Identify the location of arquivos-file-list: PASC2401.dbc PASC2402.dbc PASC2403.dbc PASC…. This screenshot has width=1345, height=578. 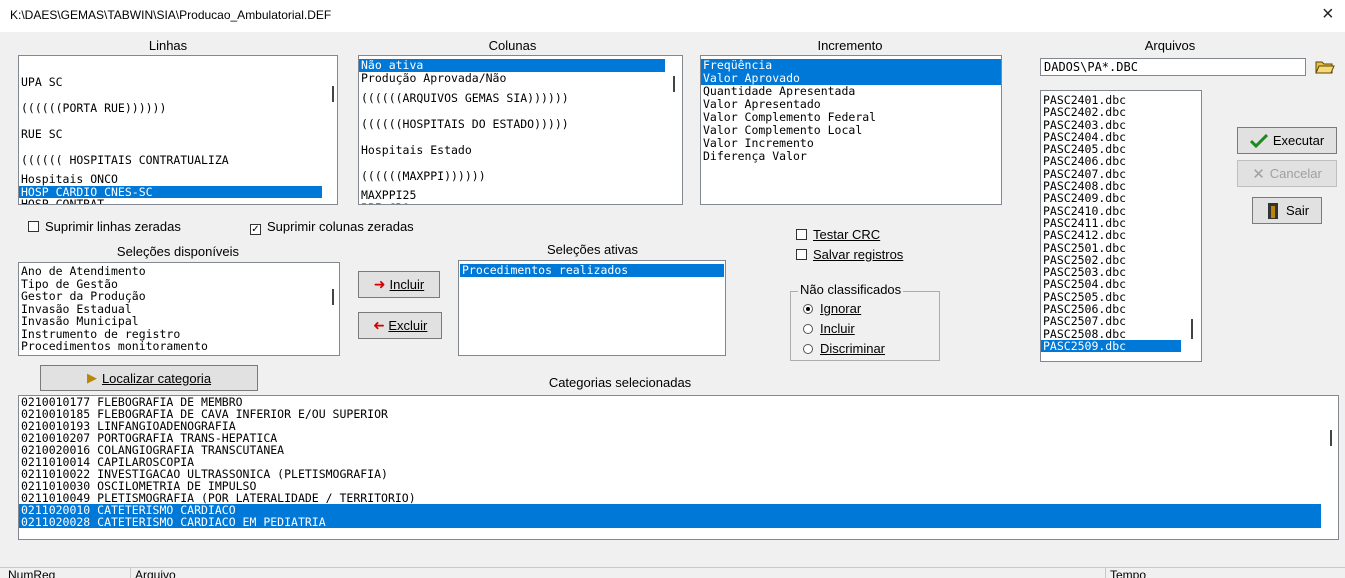
(1121, 226).